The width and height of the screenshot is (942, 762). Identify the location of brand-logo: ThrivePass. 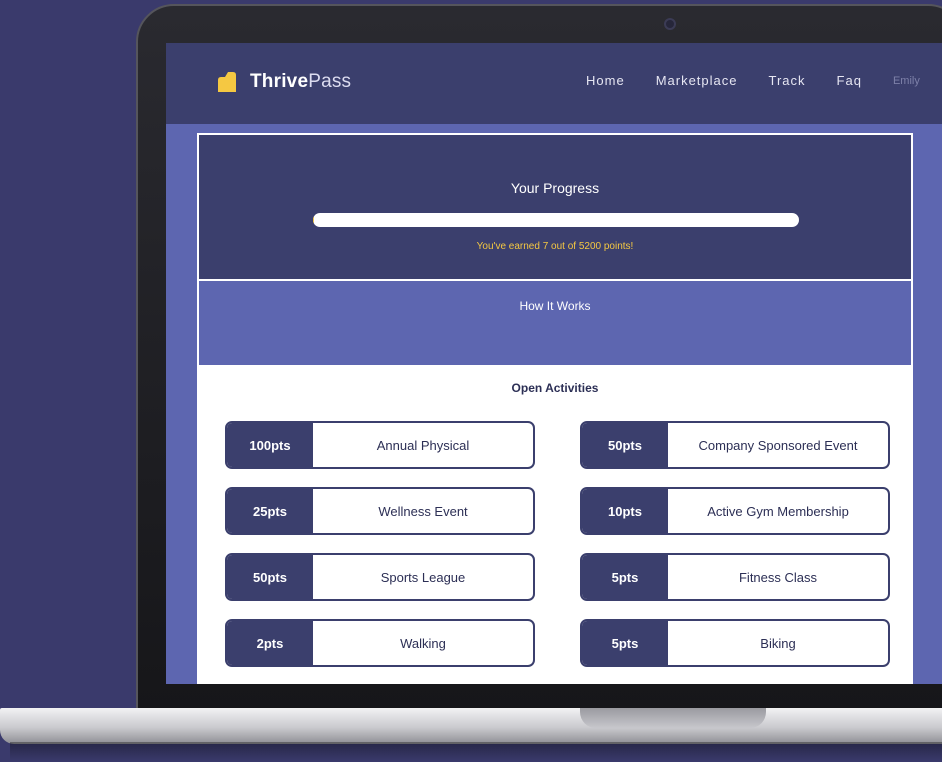
(283, 82).